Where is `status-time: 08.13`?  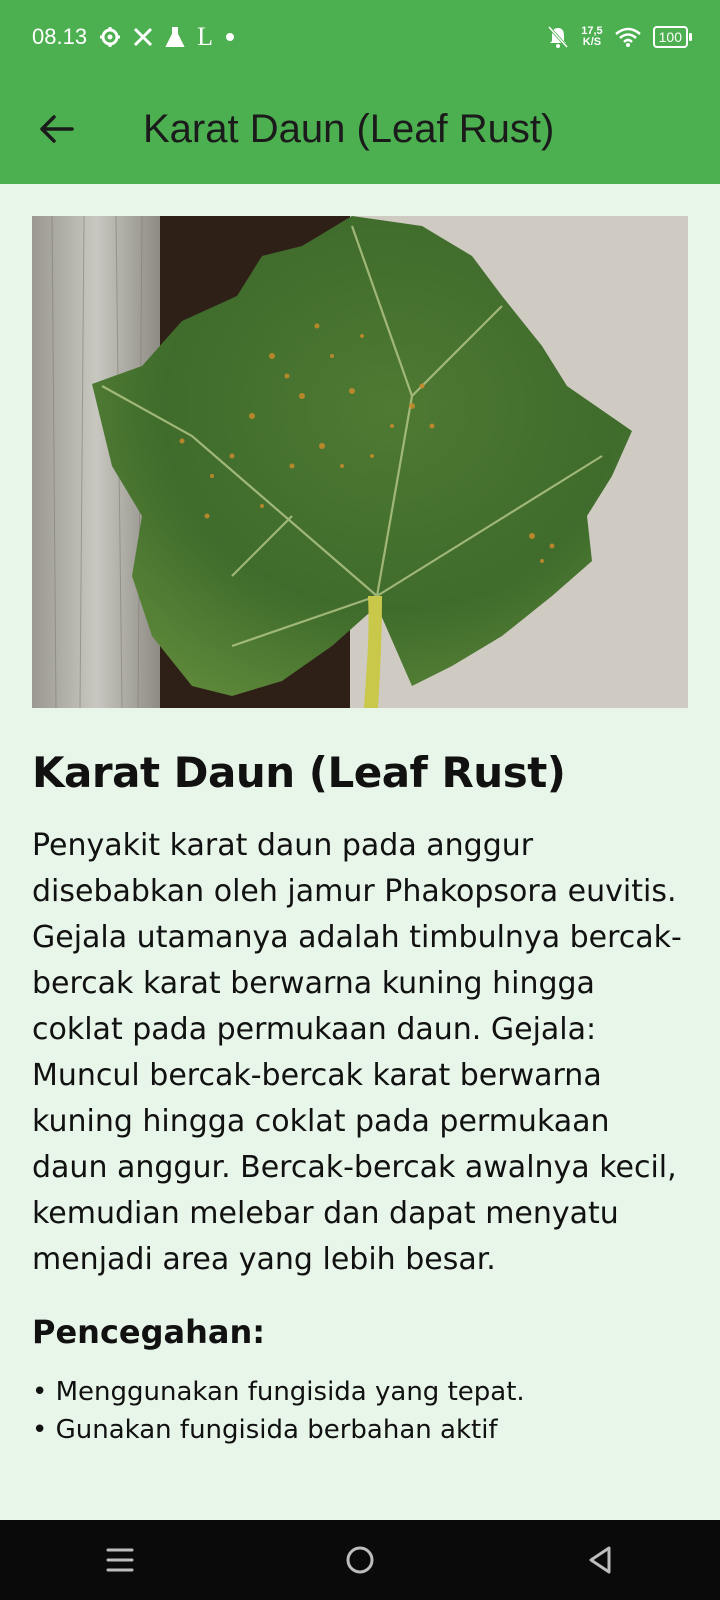
status-time: 08.13 is located at coordinates (60, 36).